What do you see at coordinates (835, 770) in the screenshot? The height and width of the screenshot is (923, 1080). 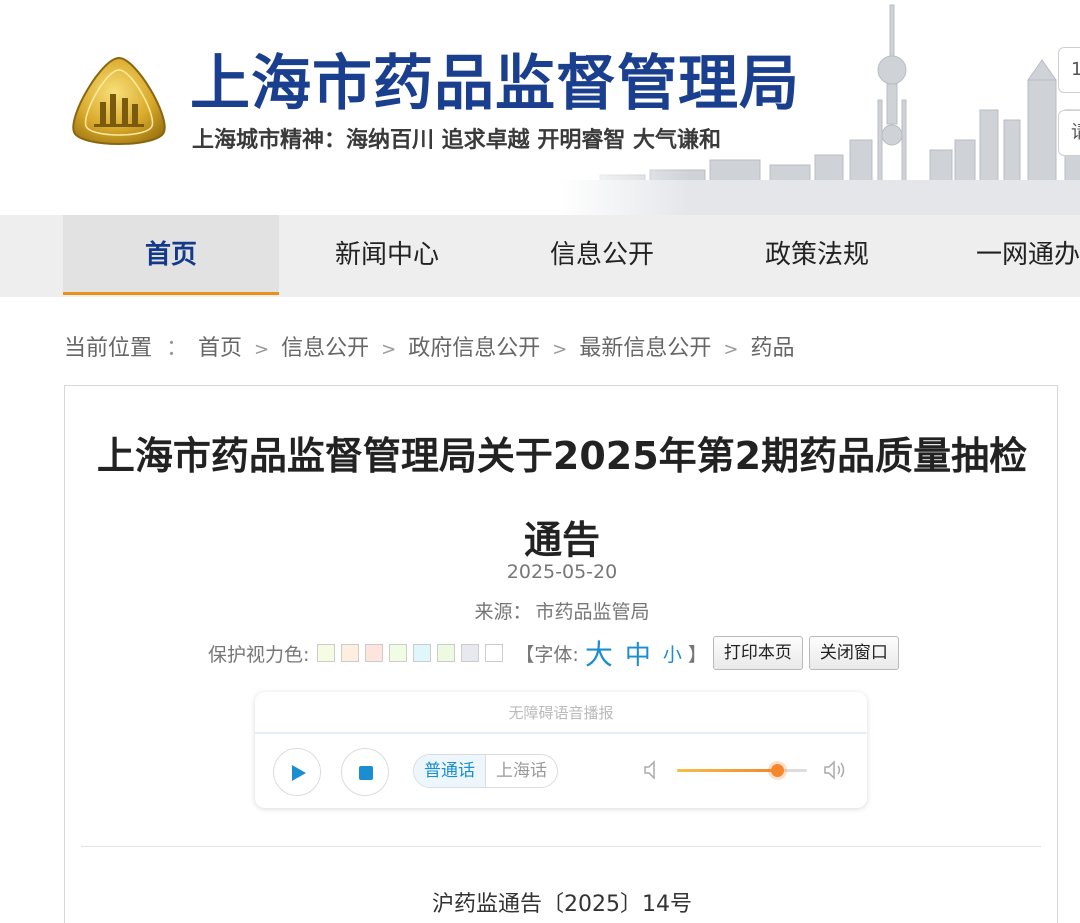 I see `volume-high-icon` at bounding box center [835, 770].